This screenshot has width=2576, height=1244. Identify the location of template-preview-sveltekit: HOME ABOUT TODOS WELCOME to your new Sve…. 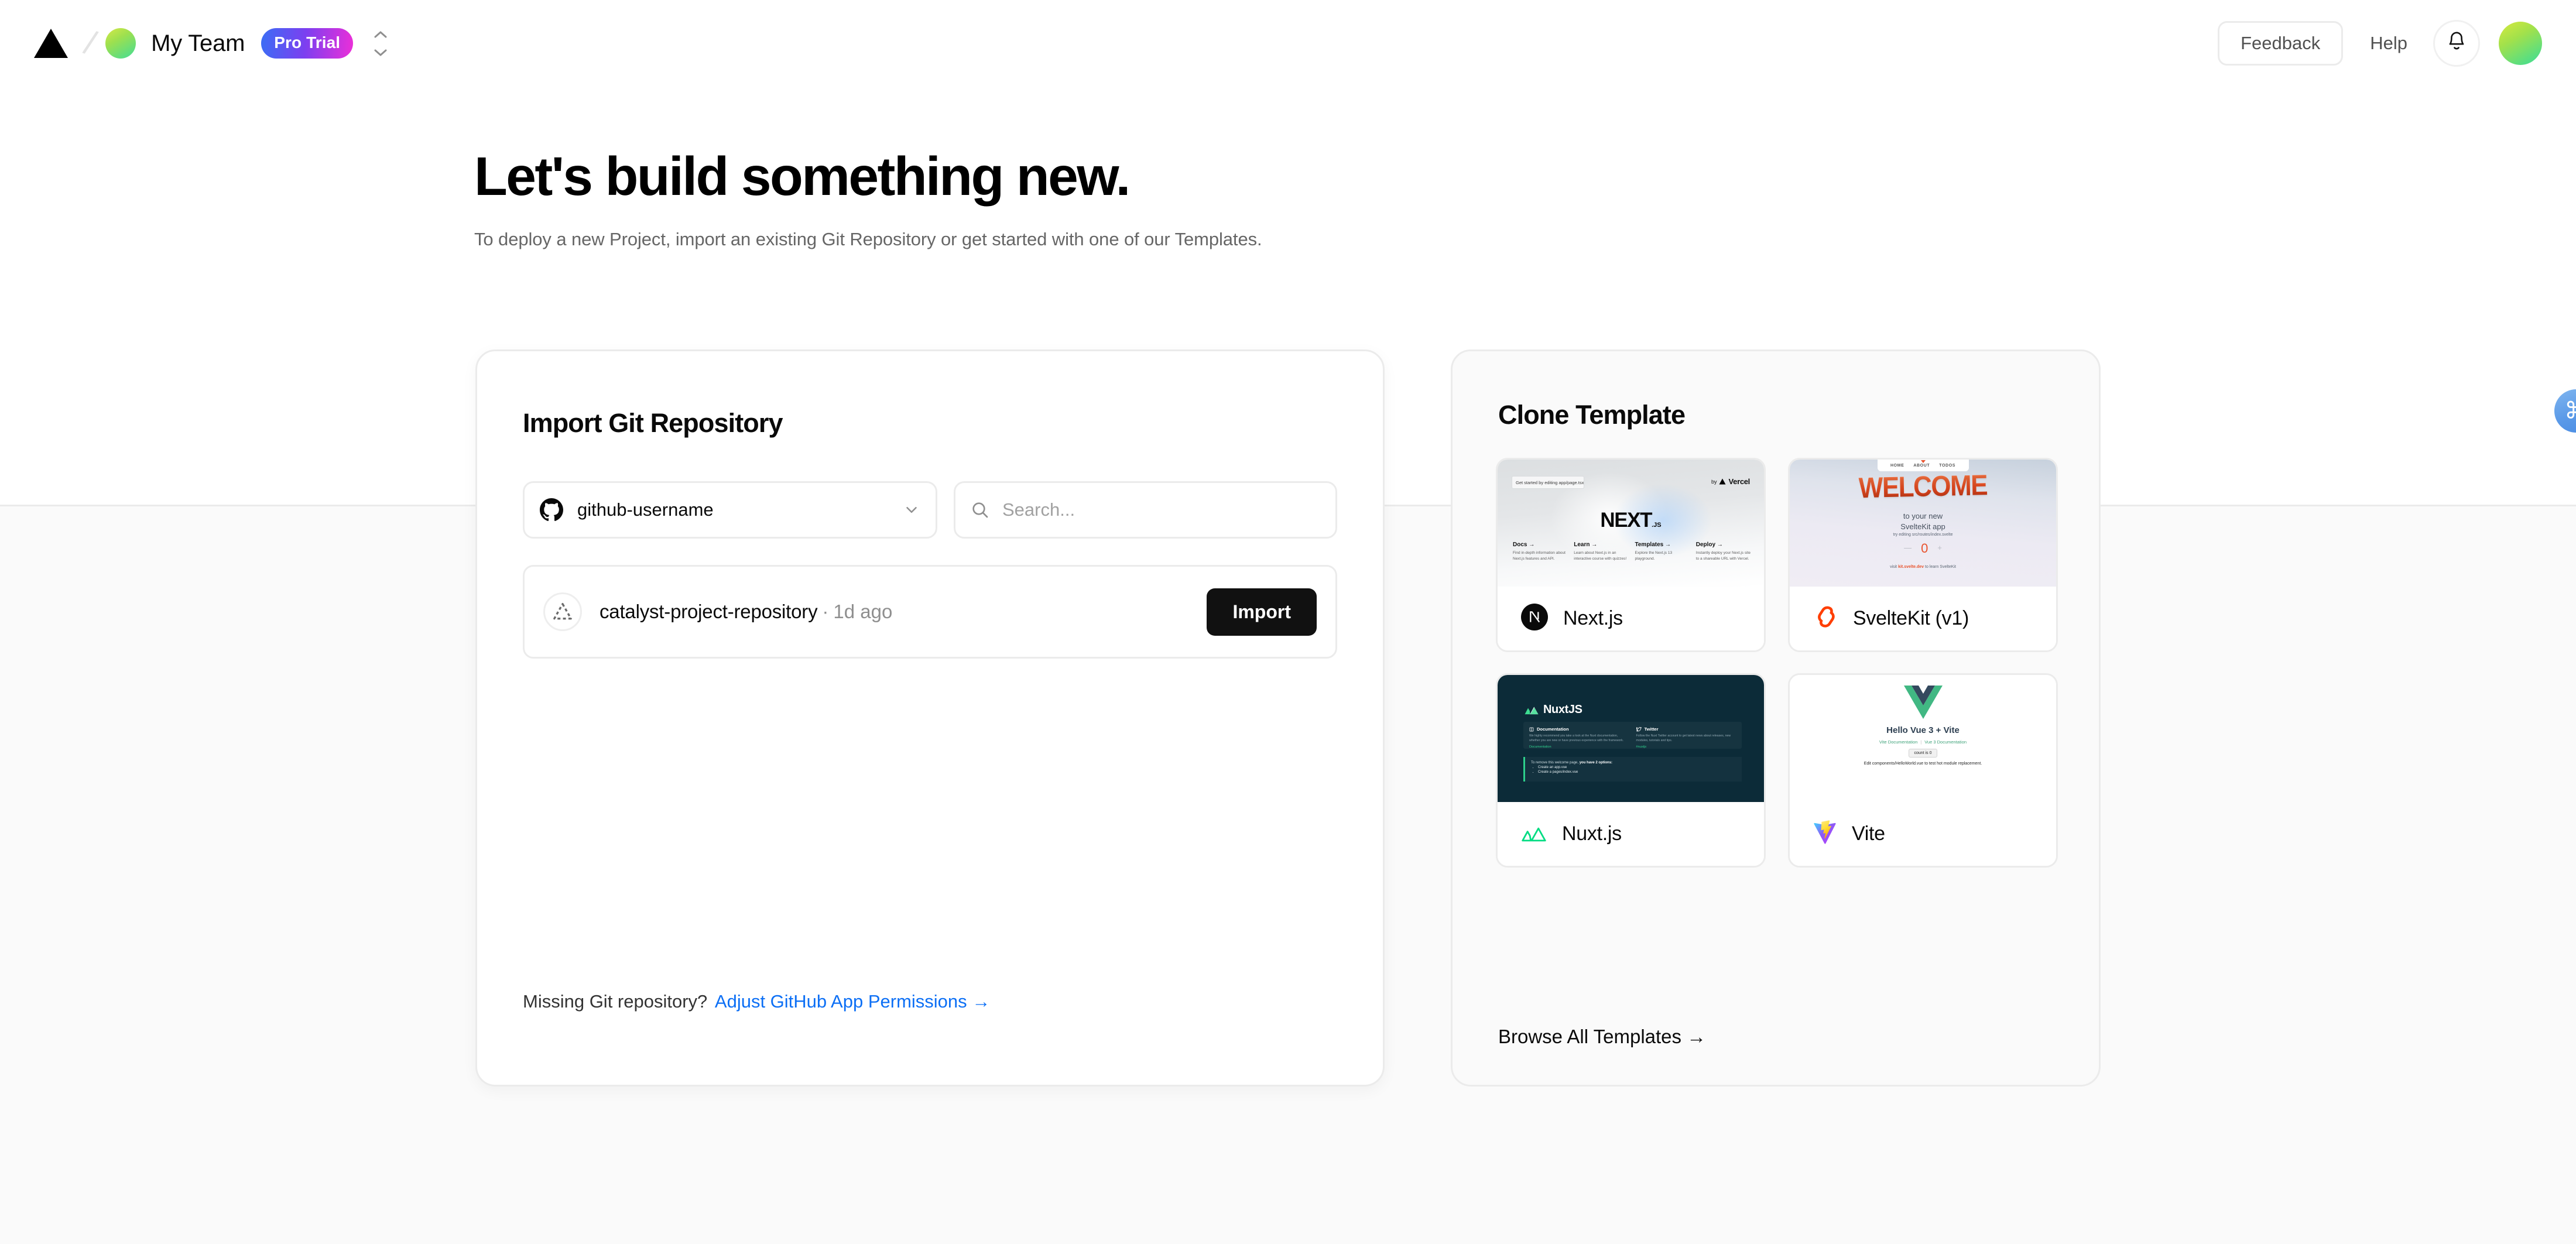
(1923, 523).